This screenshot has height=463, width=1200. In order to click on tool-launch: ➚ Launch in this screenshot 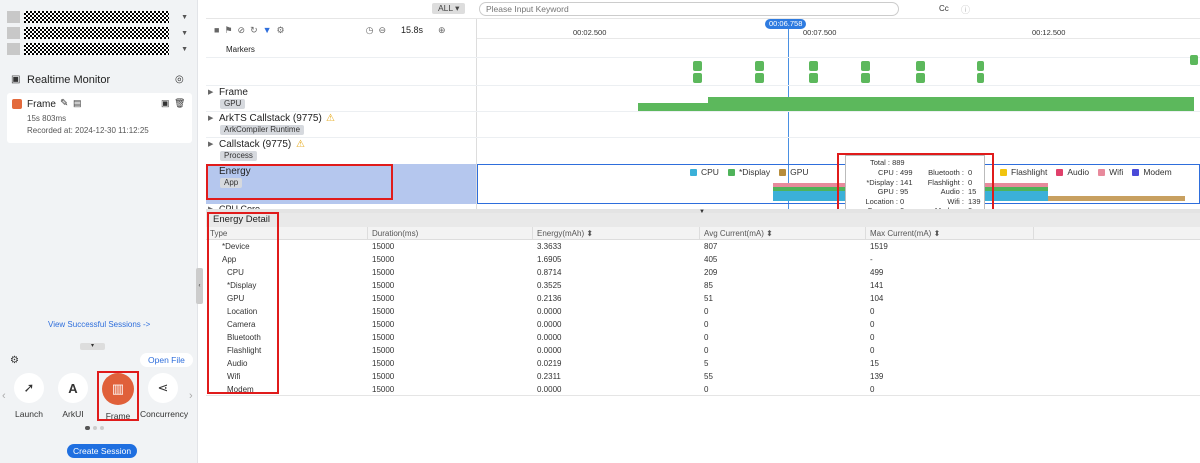, I will do `click(29, 396)`.